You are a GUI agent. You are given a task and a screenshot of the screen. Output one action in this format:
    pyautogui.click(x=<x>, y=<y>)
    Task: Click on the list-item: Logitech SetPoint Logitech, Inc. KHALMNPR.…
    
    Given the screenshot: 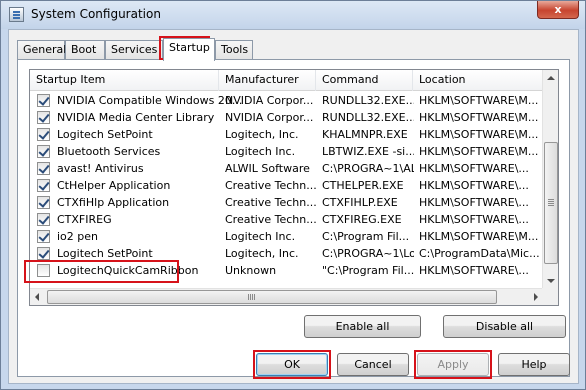 What is the action you would take?
    pyautogui.click(x=286, y=134)
    